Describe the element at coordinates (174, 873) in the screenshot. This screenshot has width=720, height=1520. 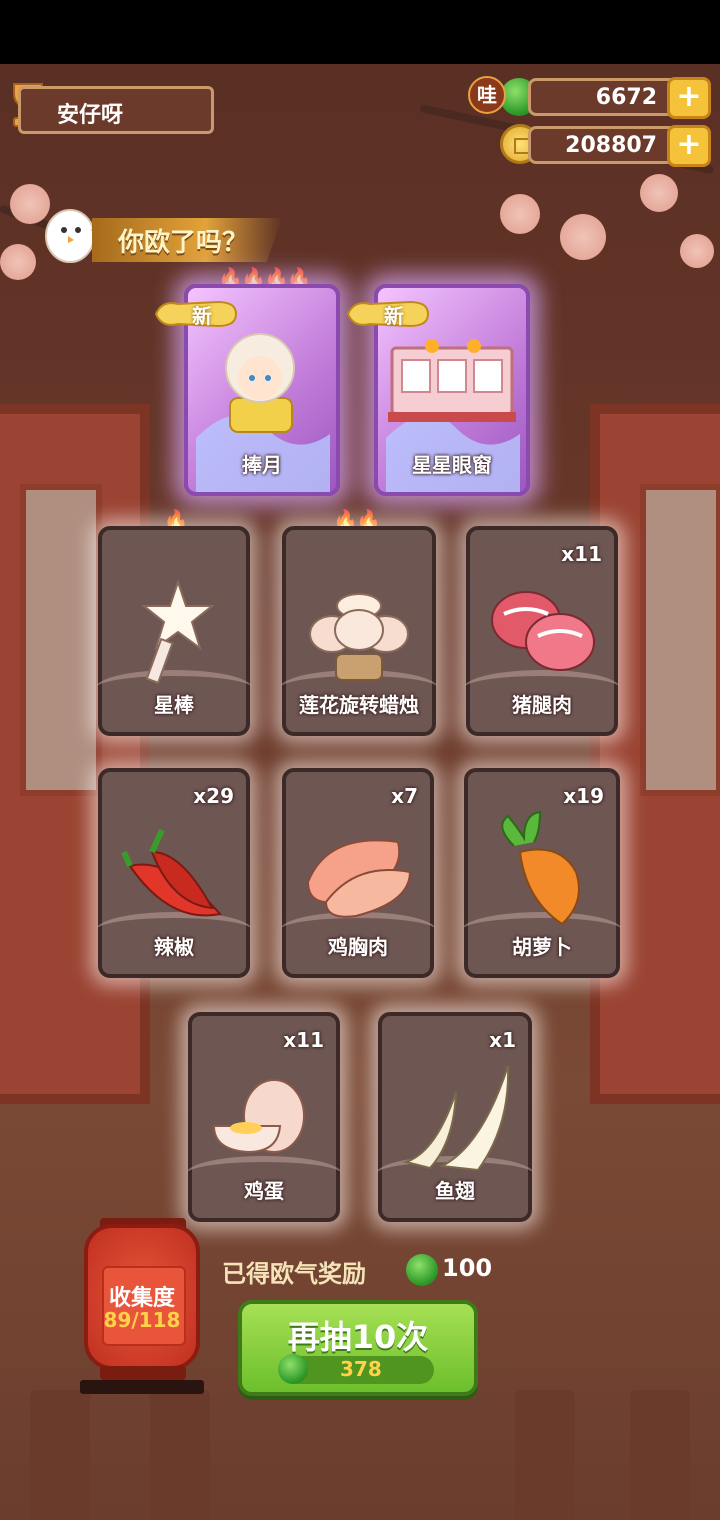
I see `reward-card-chili: x29 辣椒` at that location.